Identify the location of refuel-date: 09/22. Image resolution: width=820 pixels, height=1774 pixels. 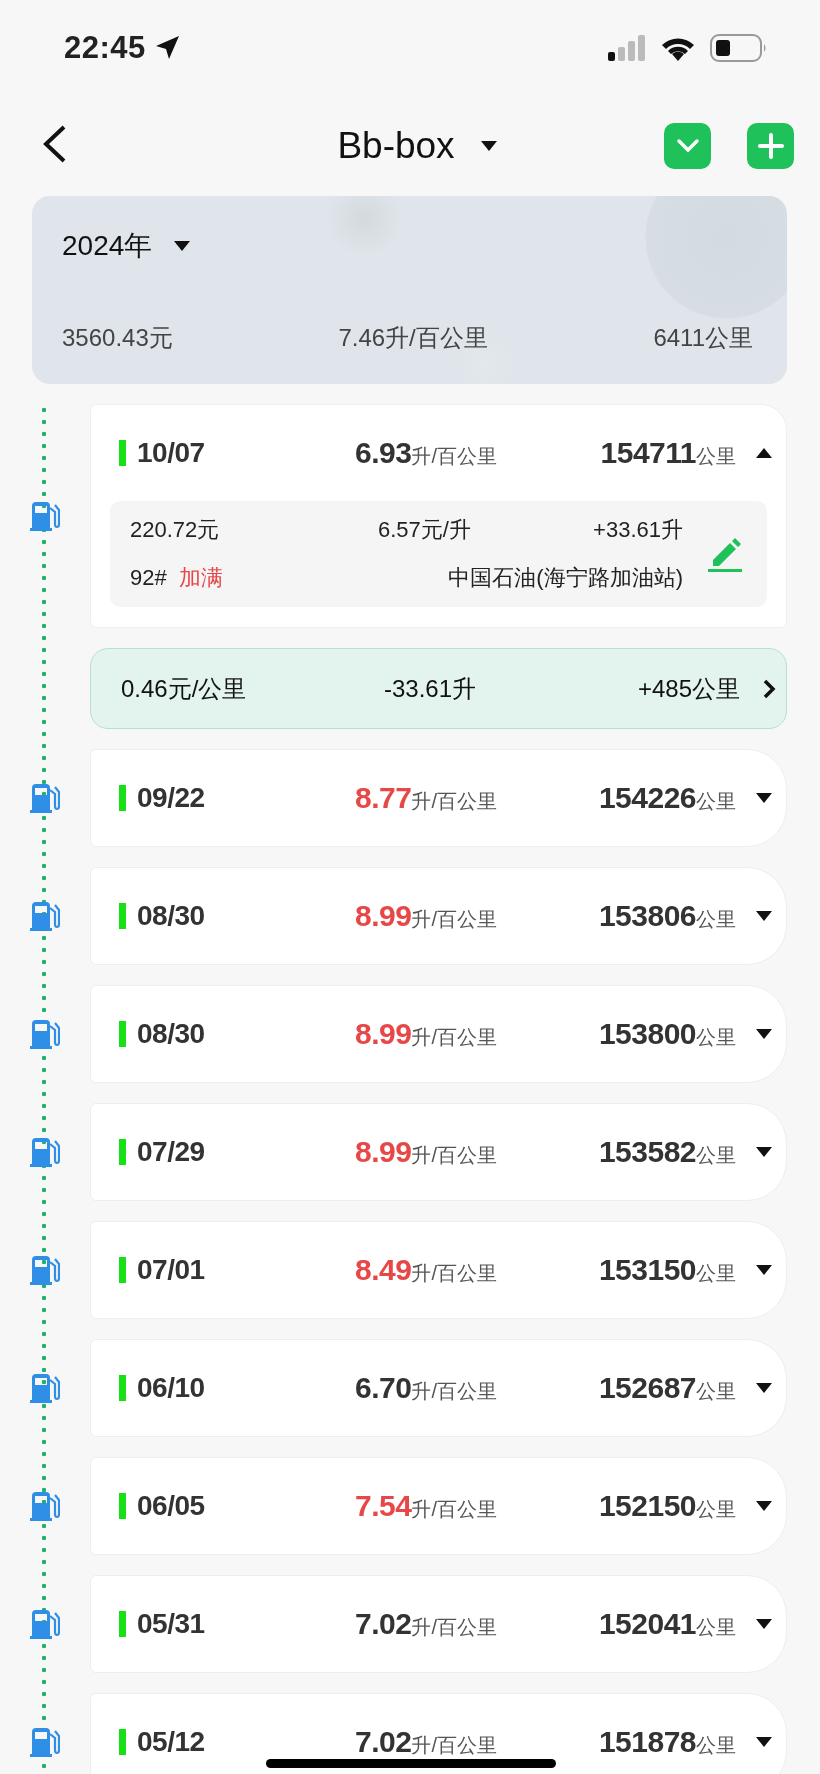
(171, 798).